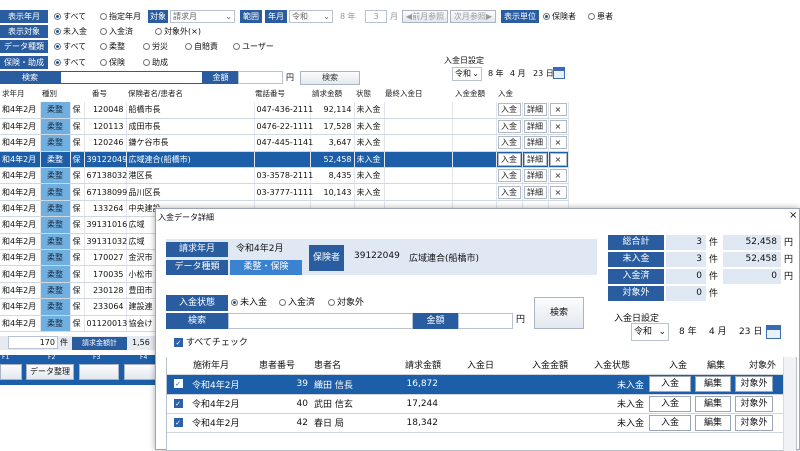 This screenshot has width=800, height=451. What do you see at coordinates (50, 372) in the screenshot?
I see `f2-button: データ整理` at bounding box center [50, 372].